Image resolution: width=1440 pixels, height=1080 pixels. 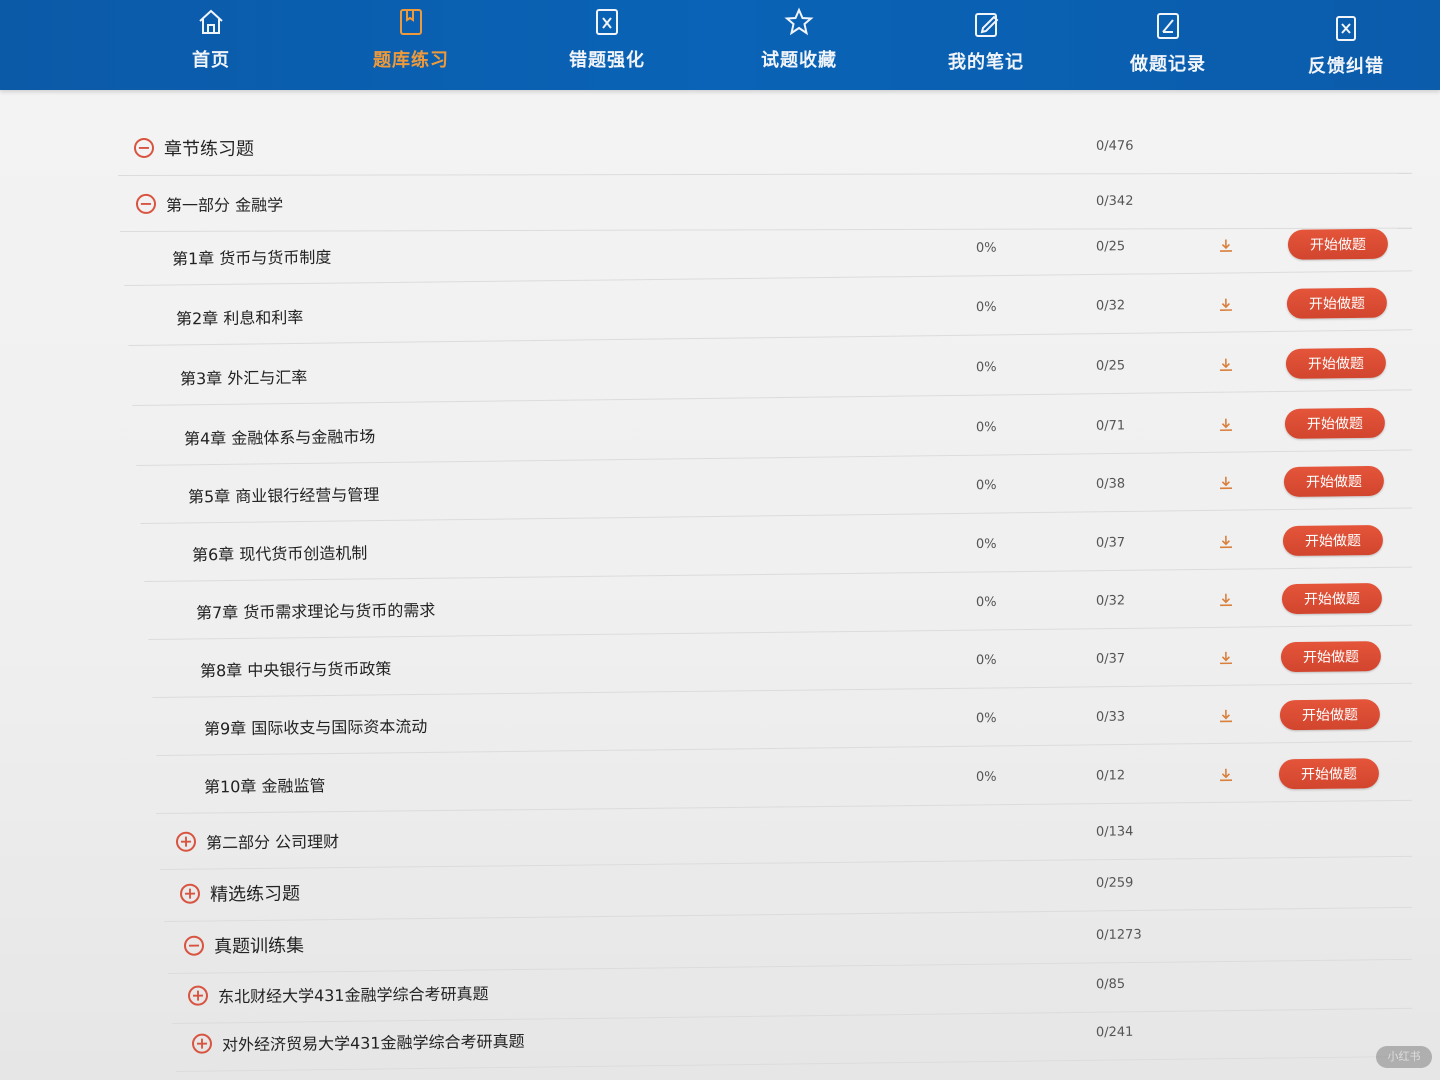 What do you see at coordinates (411, 44) in the screenshot?
I see `nav-item-1: 题库练习` at bounding box center [411, 44].